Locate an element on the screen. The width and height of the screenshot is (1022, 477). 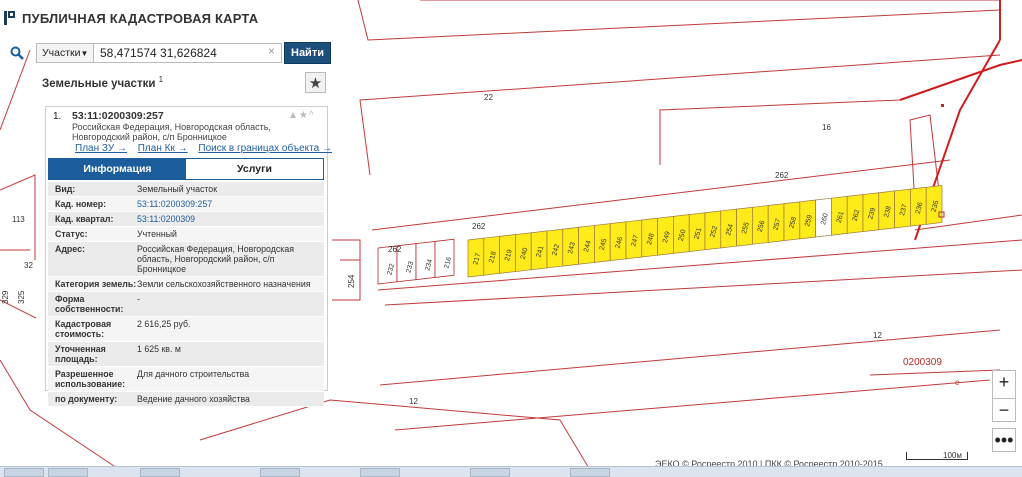
search-type-select: Участки ▼ is located at coordinates (65, 53).